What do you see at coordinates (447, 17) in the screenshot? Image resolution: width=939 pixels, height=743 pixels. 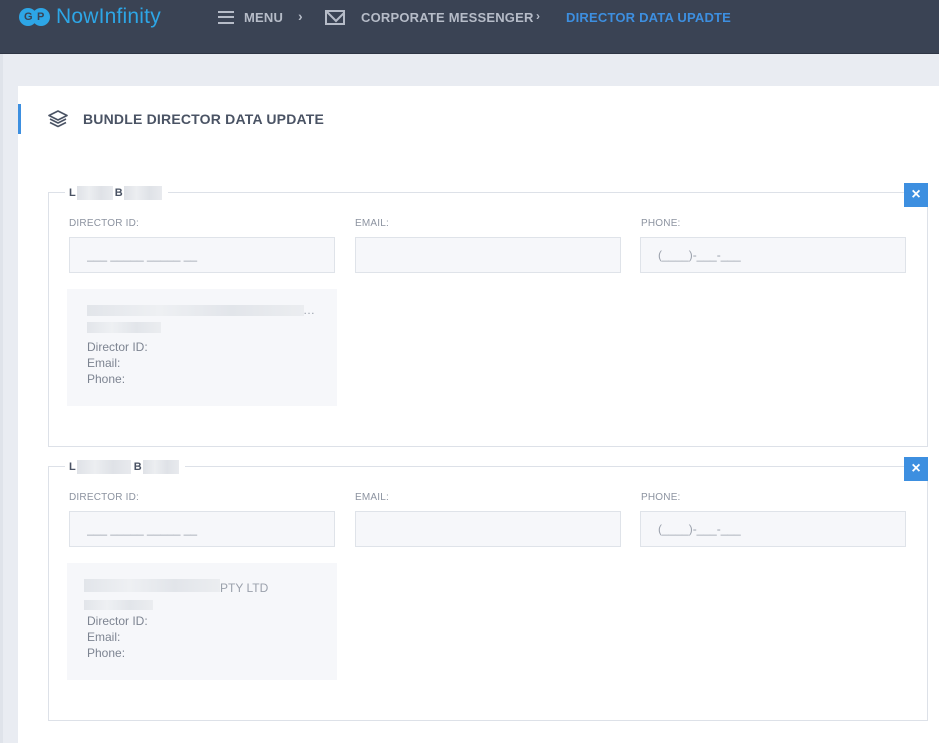 I see `breadcrumb-messenger-label: CORPORATE MESSENGER` at bounding box center [447, 17].